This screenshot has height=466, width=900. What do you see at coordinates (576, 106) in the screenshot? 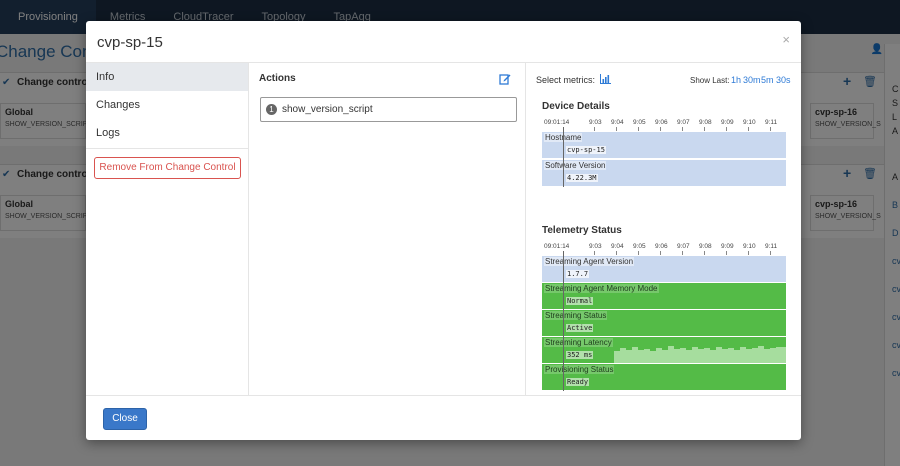
I see `device-details-title: Device Details` at bounding box center [576, 106].